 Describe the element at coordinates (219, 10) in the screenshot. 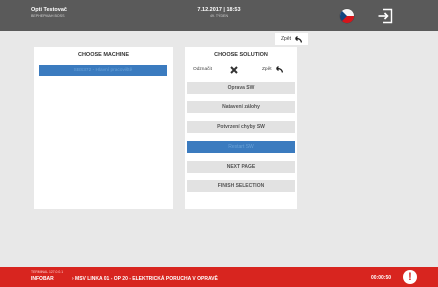

I see `datetime: 7.12.2017 | 18:53` at that location.